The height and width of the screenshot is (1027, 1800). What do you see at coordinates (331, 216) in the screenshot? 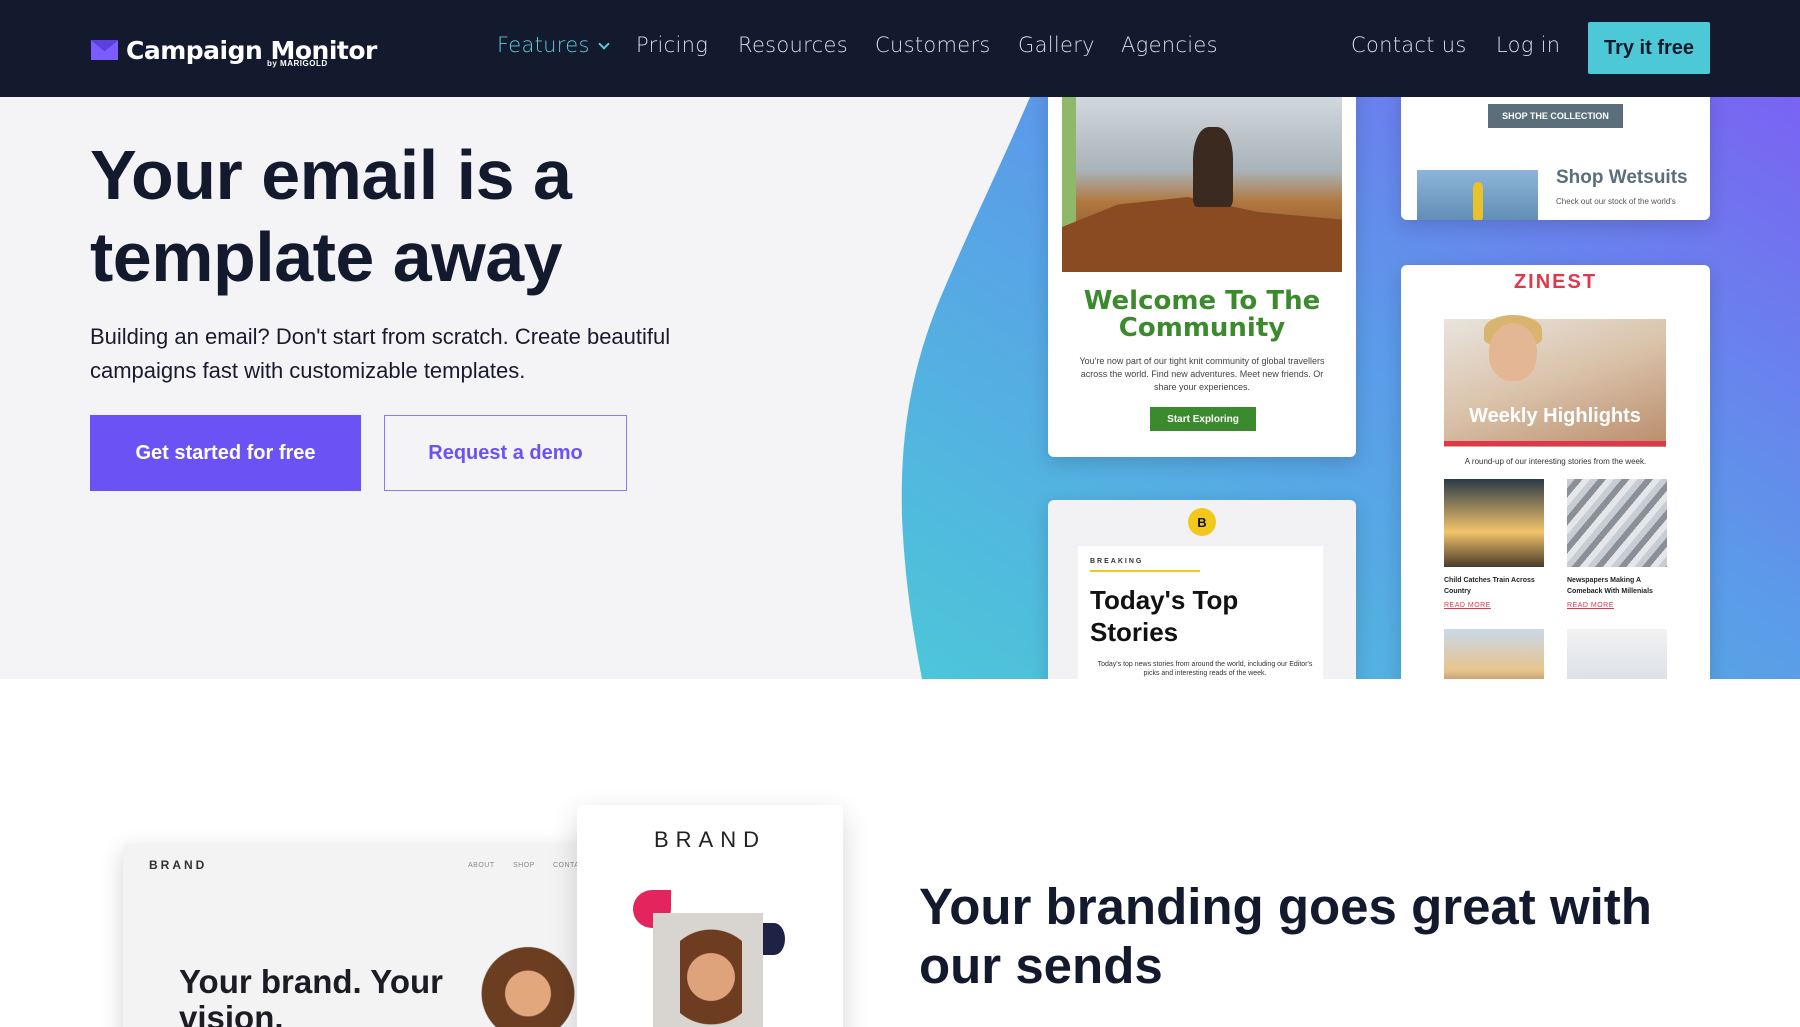
I see `hero-title: Your email is a template away` at bounding box center [331, 216].